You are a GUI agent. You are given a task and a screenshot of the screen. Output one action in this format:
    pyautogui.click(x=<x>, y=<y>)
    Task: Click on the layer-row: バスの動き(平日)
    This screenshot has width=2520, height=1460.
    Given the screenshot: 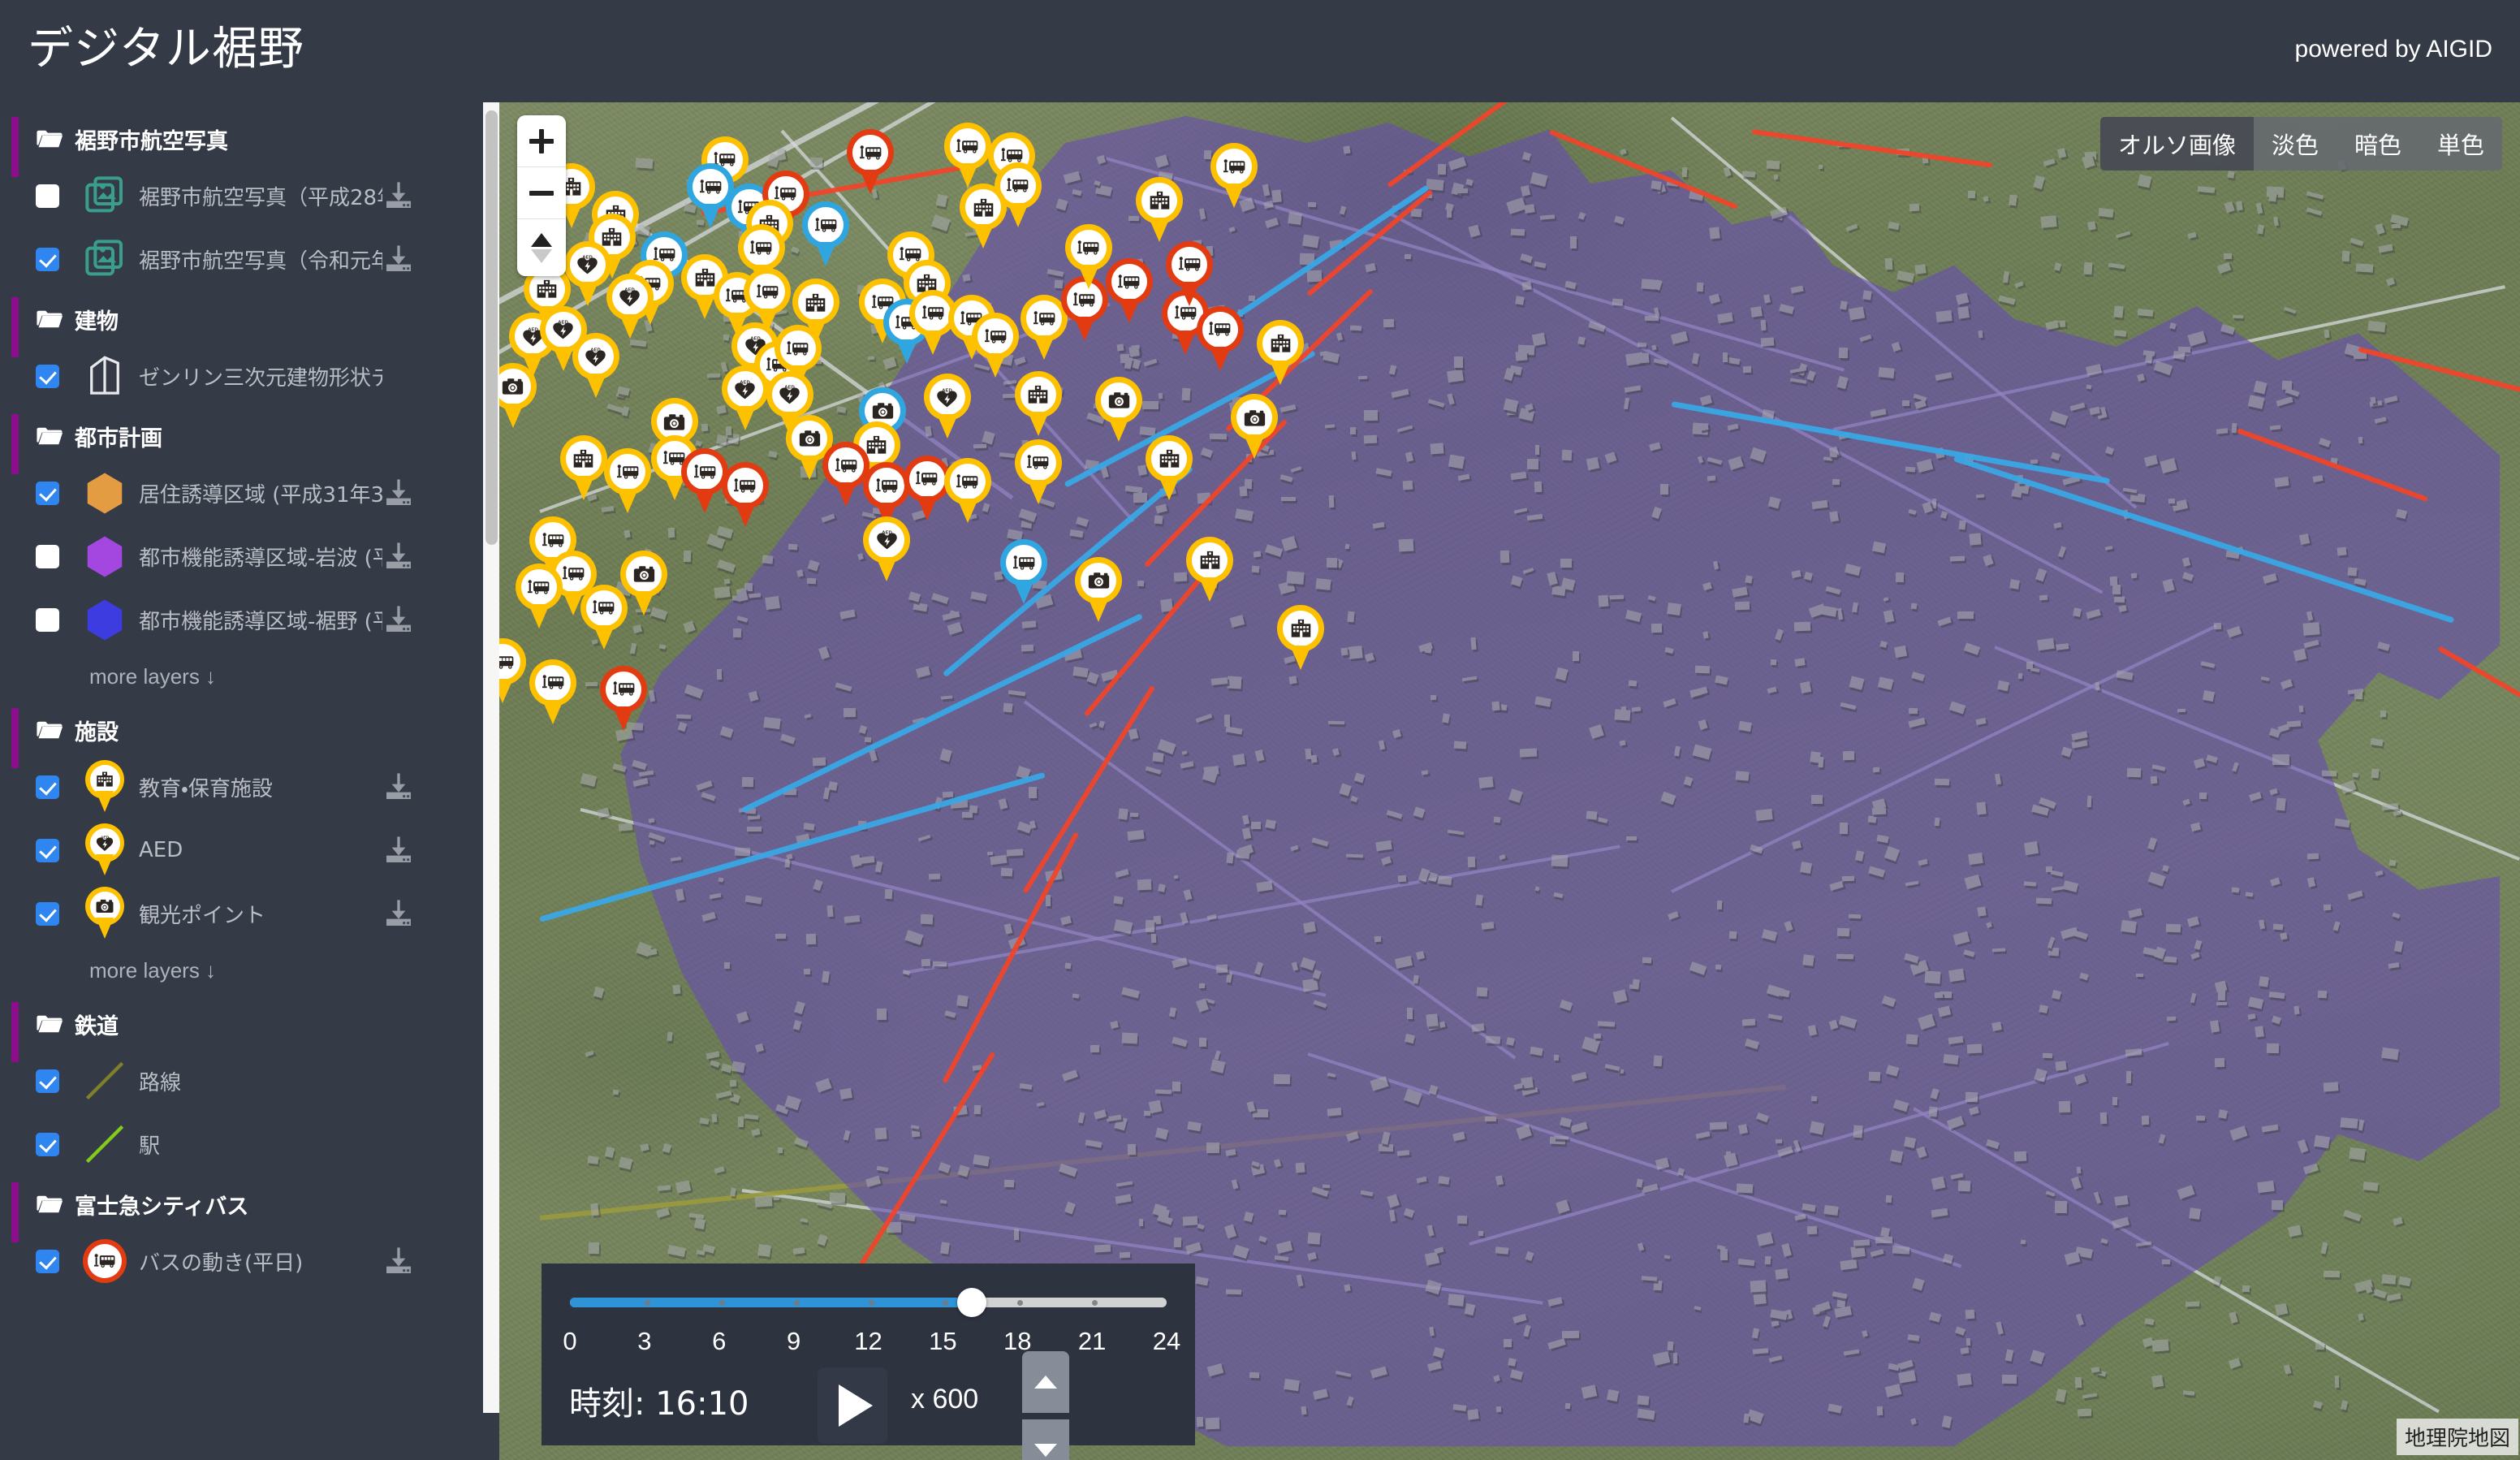 What is the action you would take?
    pyautogui.click(x=242, y=1261)
    